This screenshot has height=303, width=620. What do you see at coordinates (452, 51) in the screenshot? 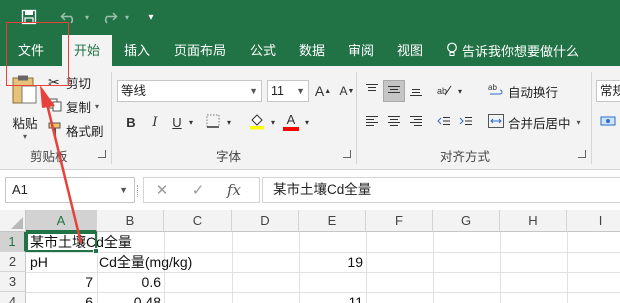
I see `lightbulb-icon` at bounding box center [452, 51].